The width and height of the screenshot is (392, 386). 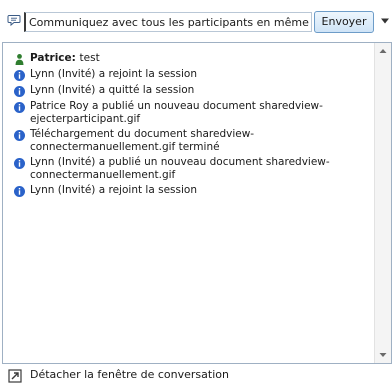 What do you see at coordinates (112, 90) in the screenshot?
I see `message-text: Lynn (Invité) a quitté la session` at bounding box center [112, 90].